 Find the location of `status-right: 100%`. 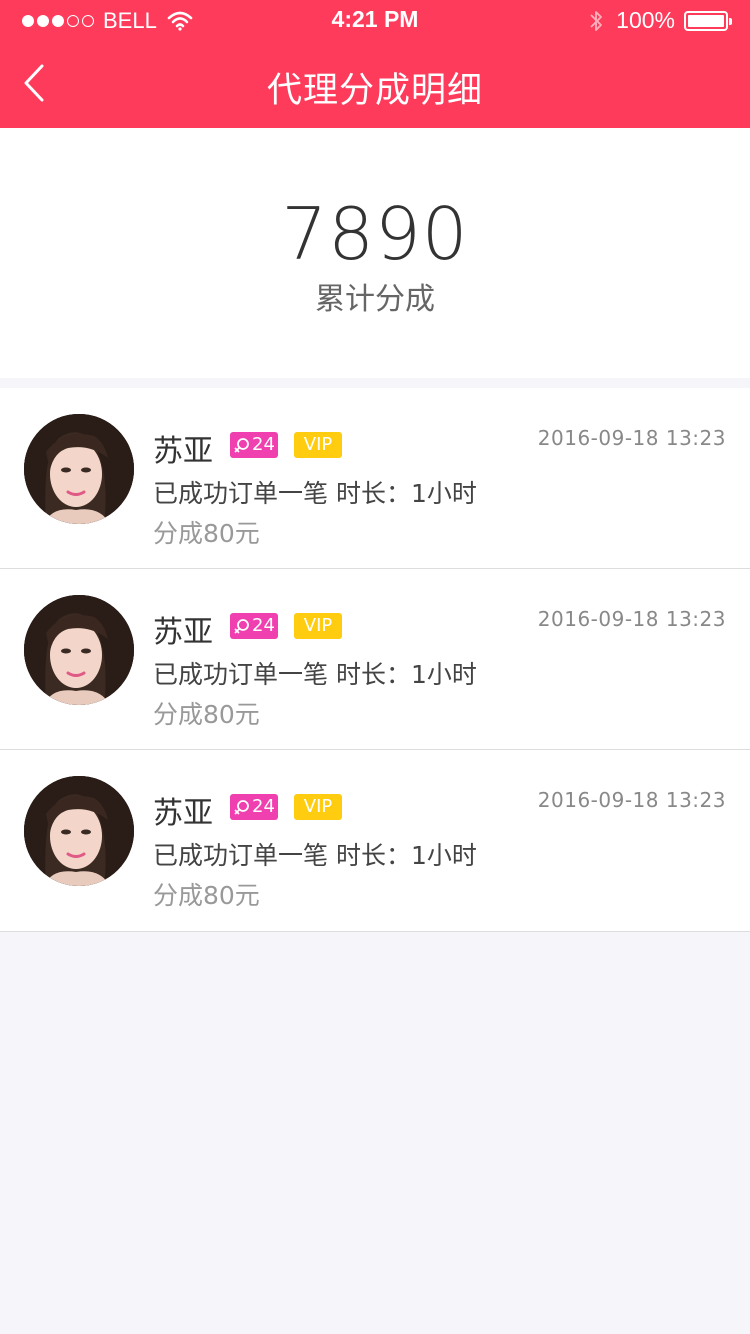

status-right: 100% is located at coordinates (660, 20).